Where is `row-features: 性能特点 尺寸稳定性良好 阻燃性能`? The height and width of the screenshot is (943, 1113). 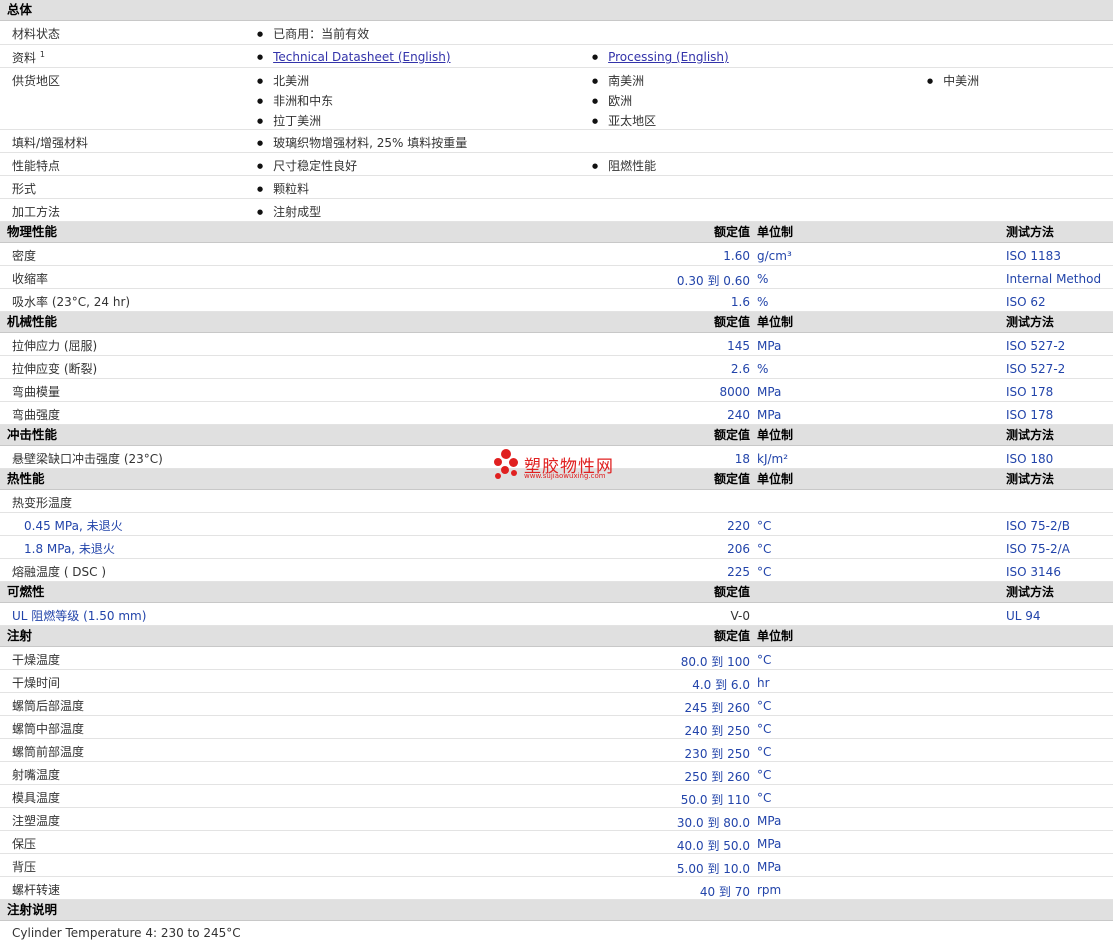 row-features: 性能特点 尺寸稳定性良好 阻燃性能 is located at coordinates (556, 164).